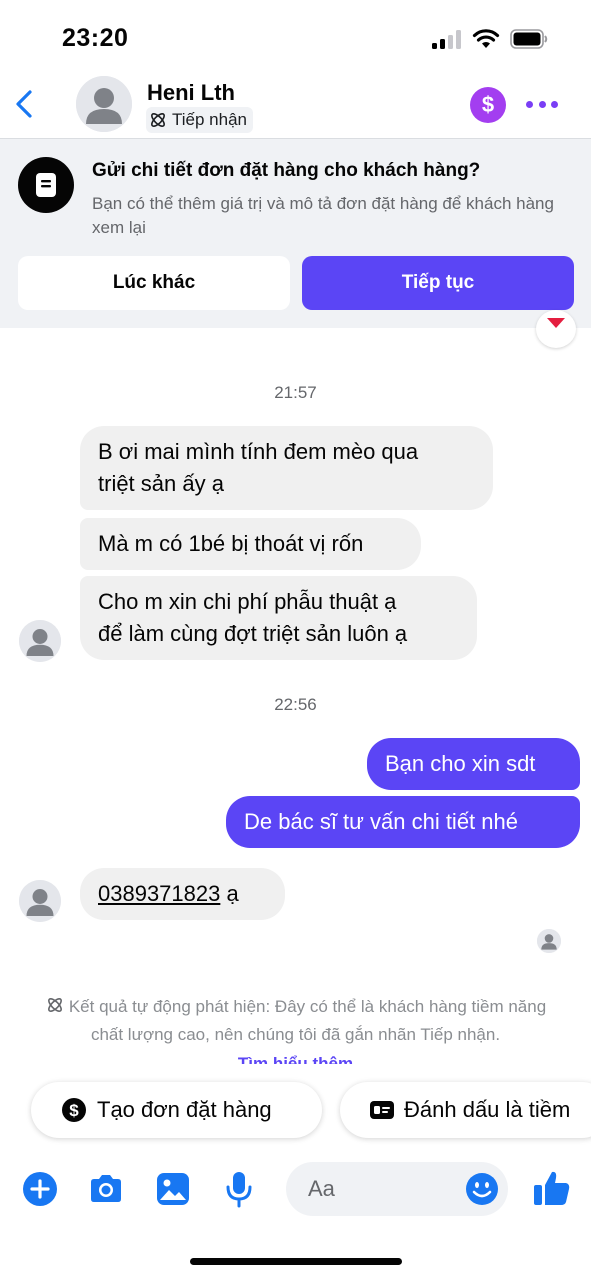 This screenshot has width=591, height=1280. I want to click on chat-header: Heni Lth Tiếp nhận $, so click(295, 107).